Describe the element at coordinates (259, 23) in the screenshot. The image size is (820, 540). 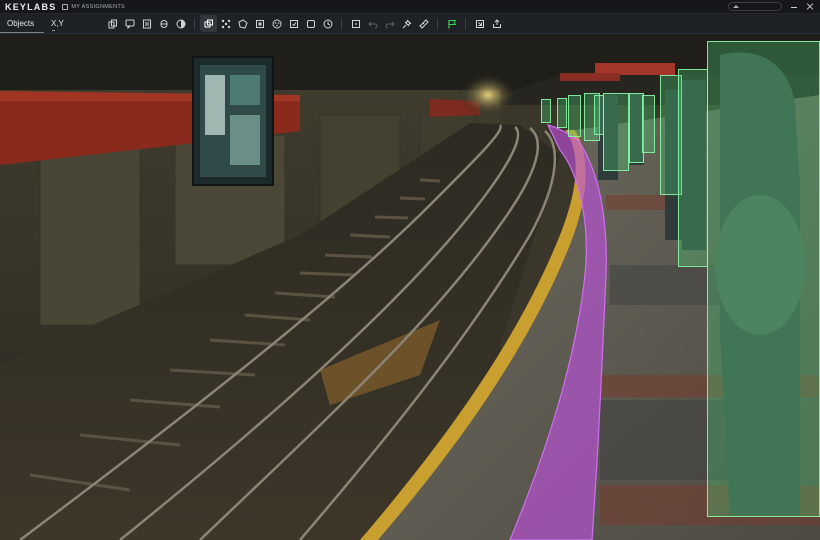
I see `brush-icon` at that location.